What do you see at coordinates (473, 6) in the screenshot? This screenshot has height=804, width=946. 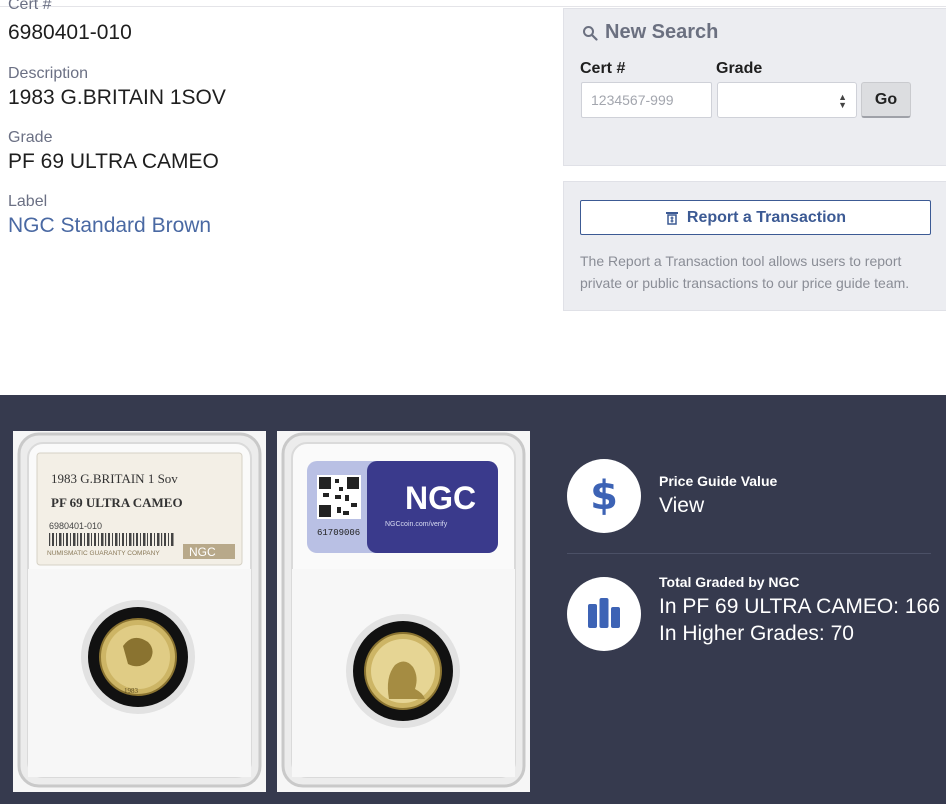 I see `header-divider` at bounding box center [473, 6].